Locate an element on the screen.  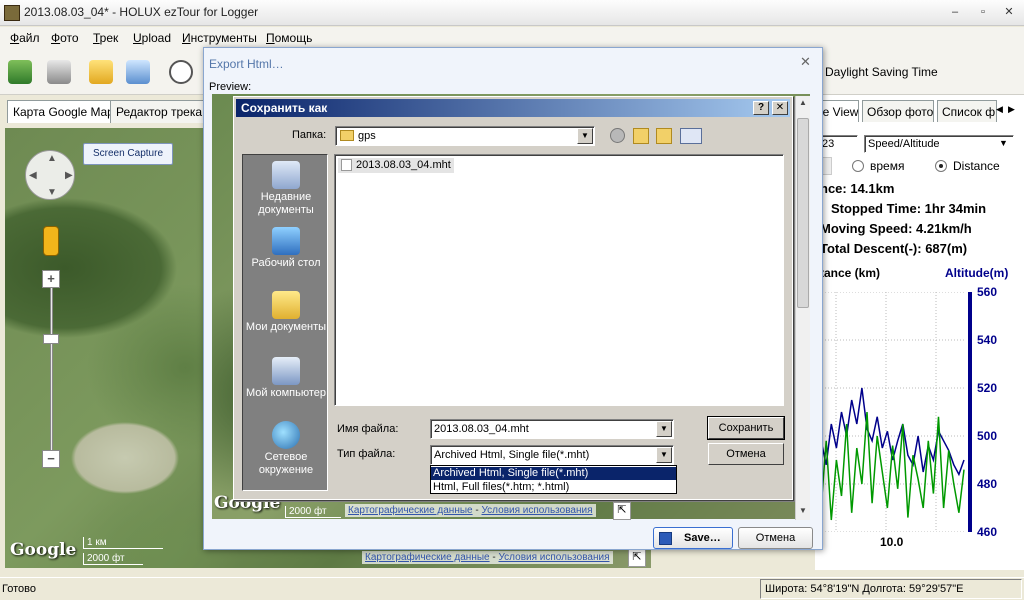
minimize-button: – is located at coordinates (955, 12).